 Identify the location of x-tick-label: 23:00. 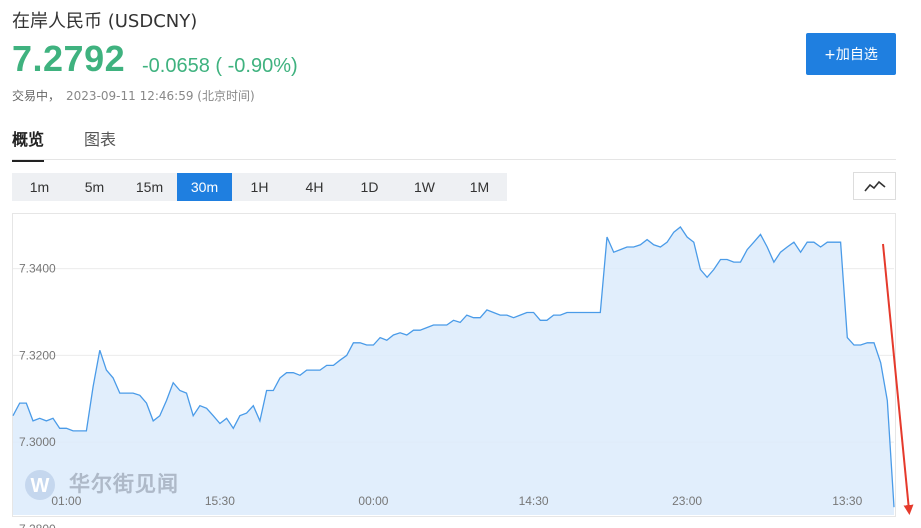
(687, 501).